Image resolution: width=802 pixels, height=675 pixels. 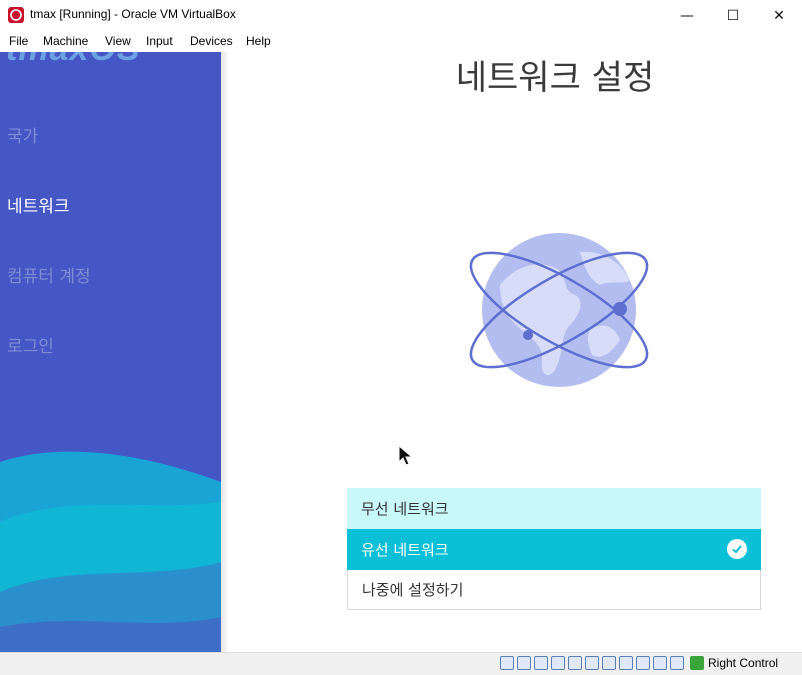 I want to click on usb-icon, so click(x=575, y=663).